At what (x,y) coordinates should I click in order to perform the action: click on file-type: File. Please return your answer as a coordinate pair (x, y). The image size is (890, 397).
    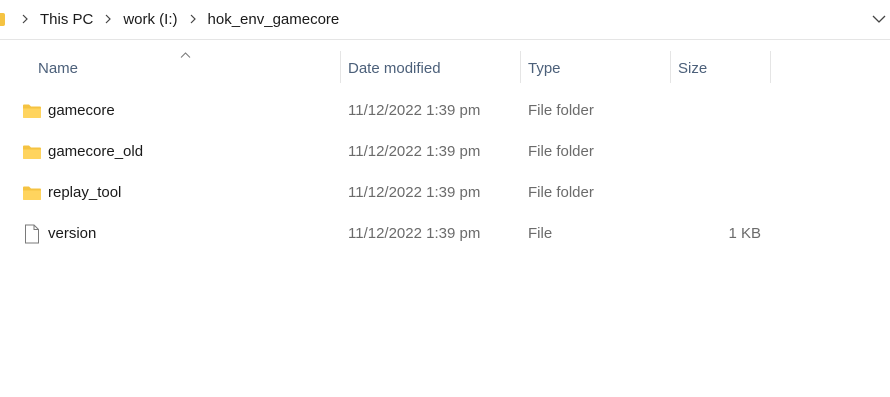
    Looking at the image, I should click on (540, 233).